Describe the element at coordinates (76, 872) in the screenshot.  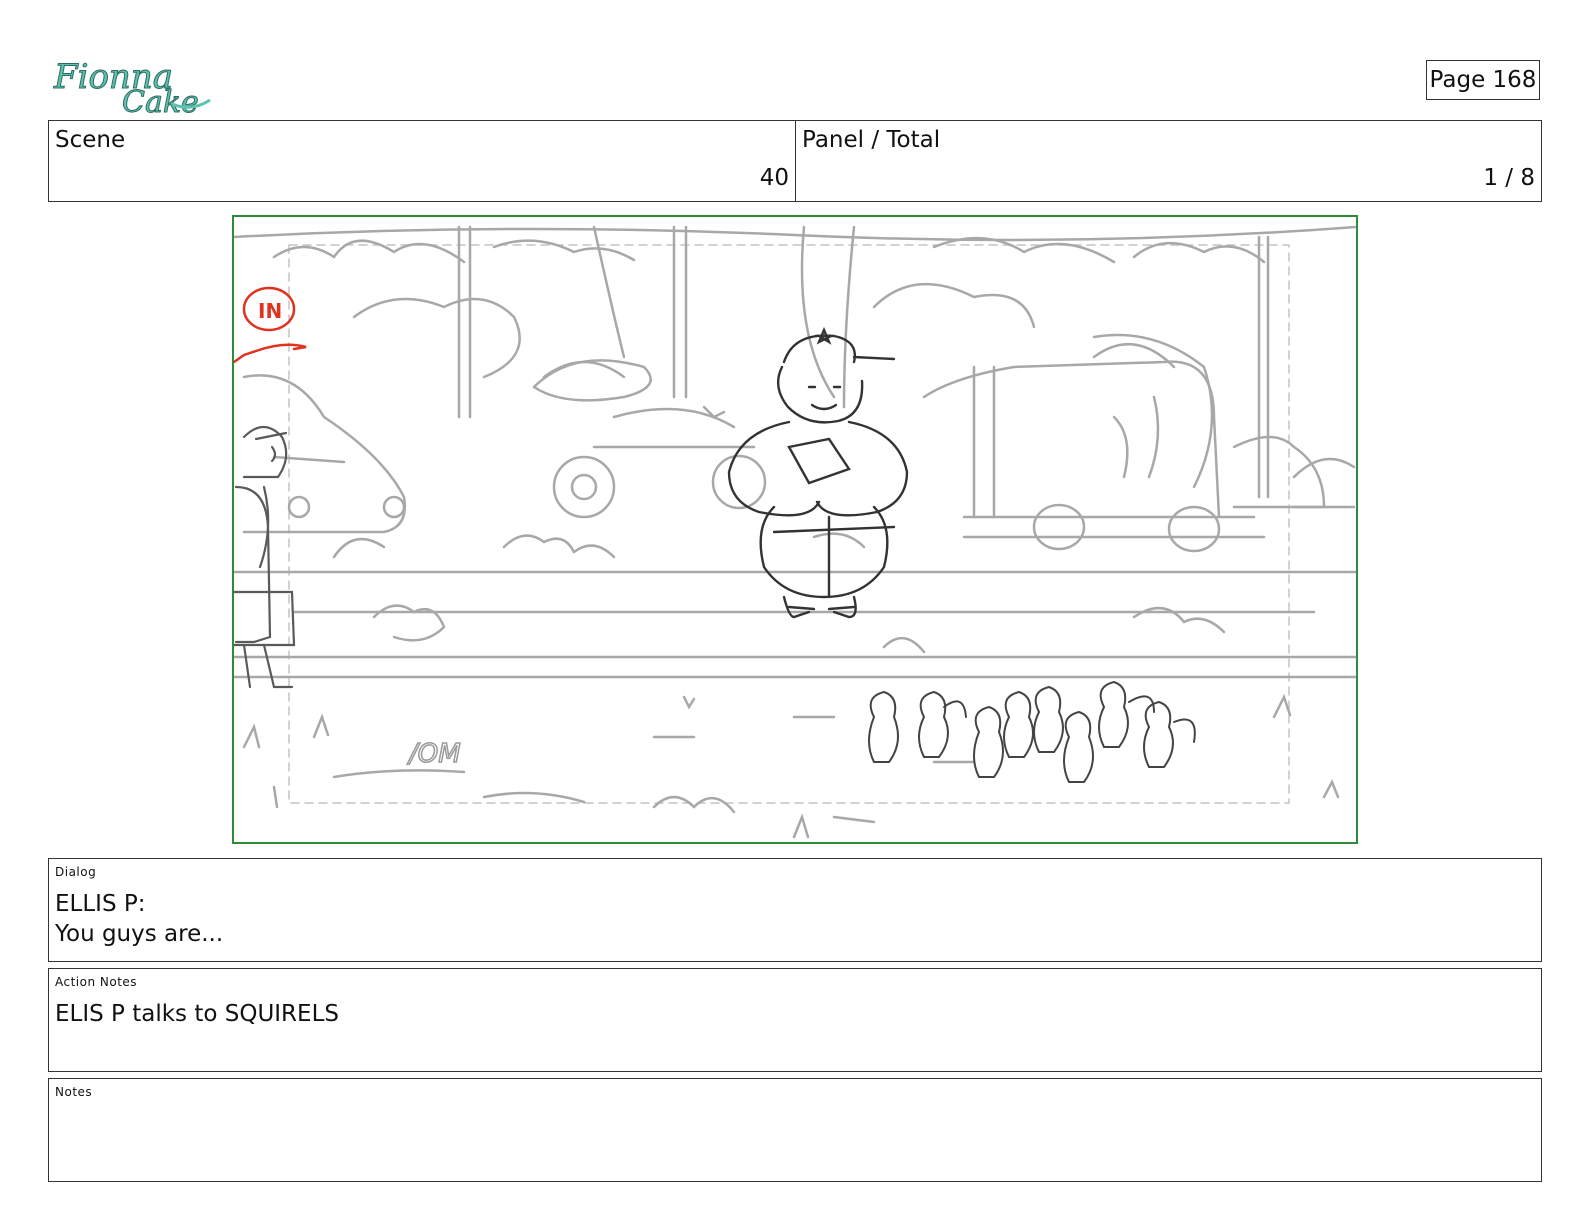
I see `dialog-label: Dialog` at that location.